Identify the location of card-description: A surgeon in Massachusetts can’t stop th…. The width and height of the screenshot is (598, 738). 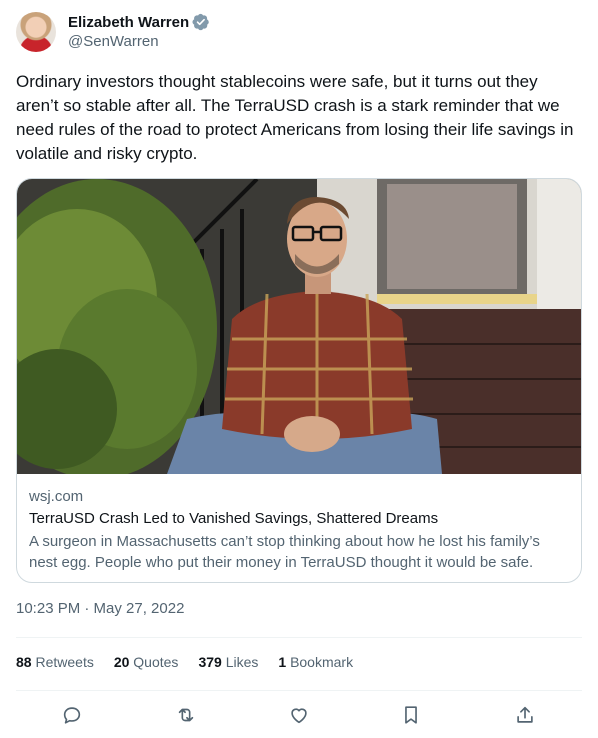
(284, 552).